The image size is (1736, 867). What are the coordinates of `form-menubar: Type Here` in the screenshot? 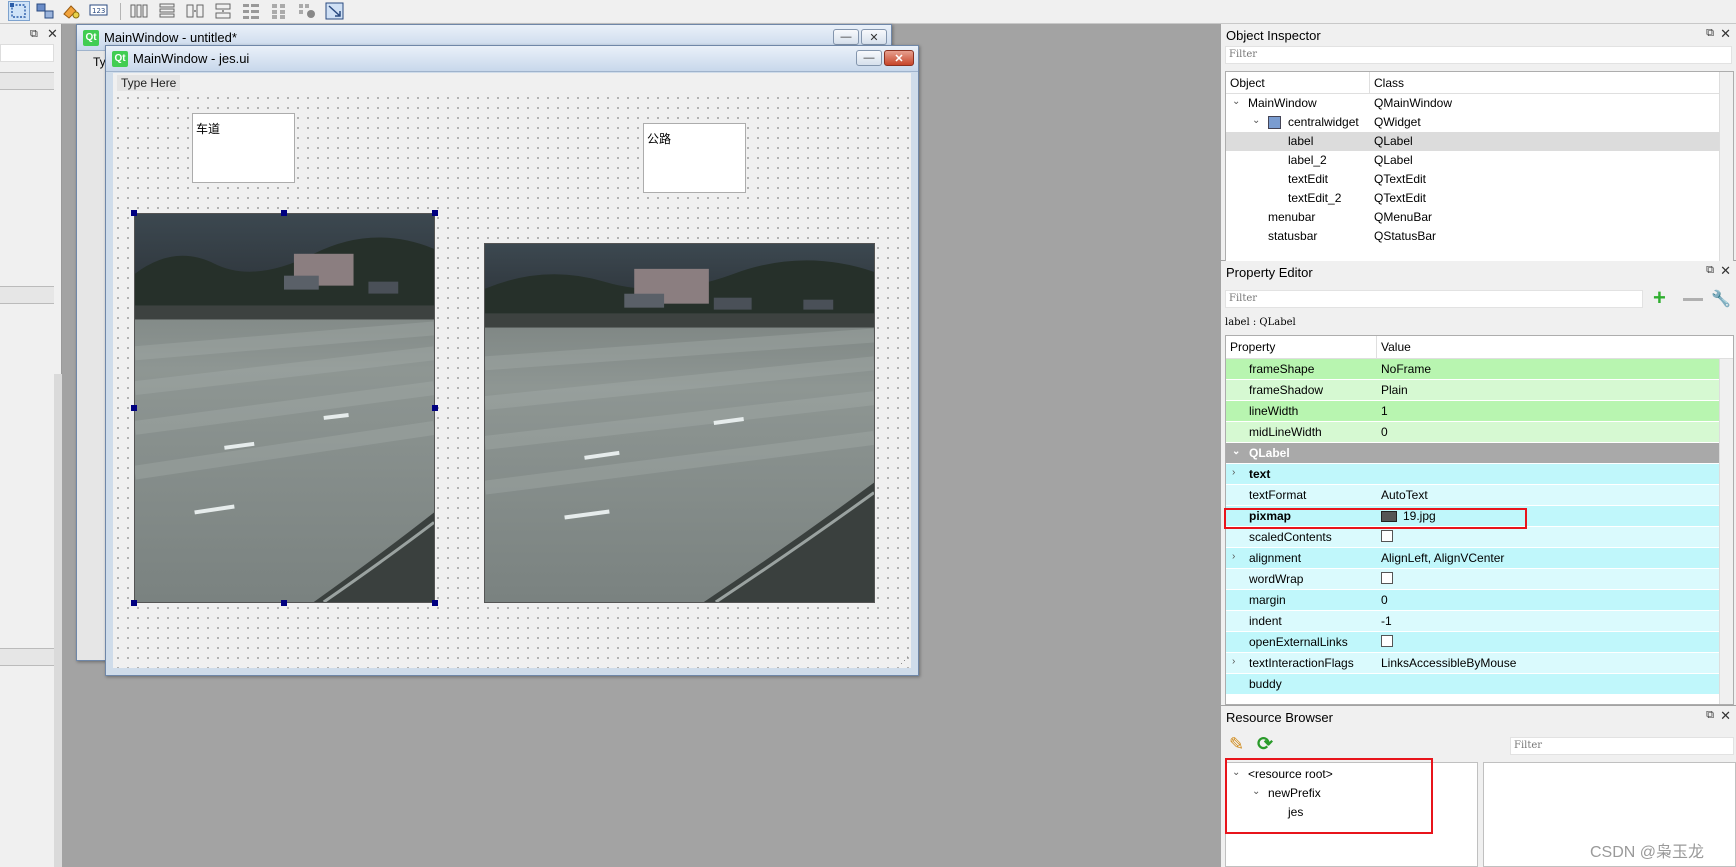 It's located at (512, 83).